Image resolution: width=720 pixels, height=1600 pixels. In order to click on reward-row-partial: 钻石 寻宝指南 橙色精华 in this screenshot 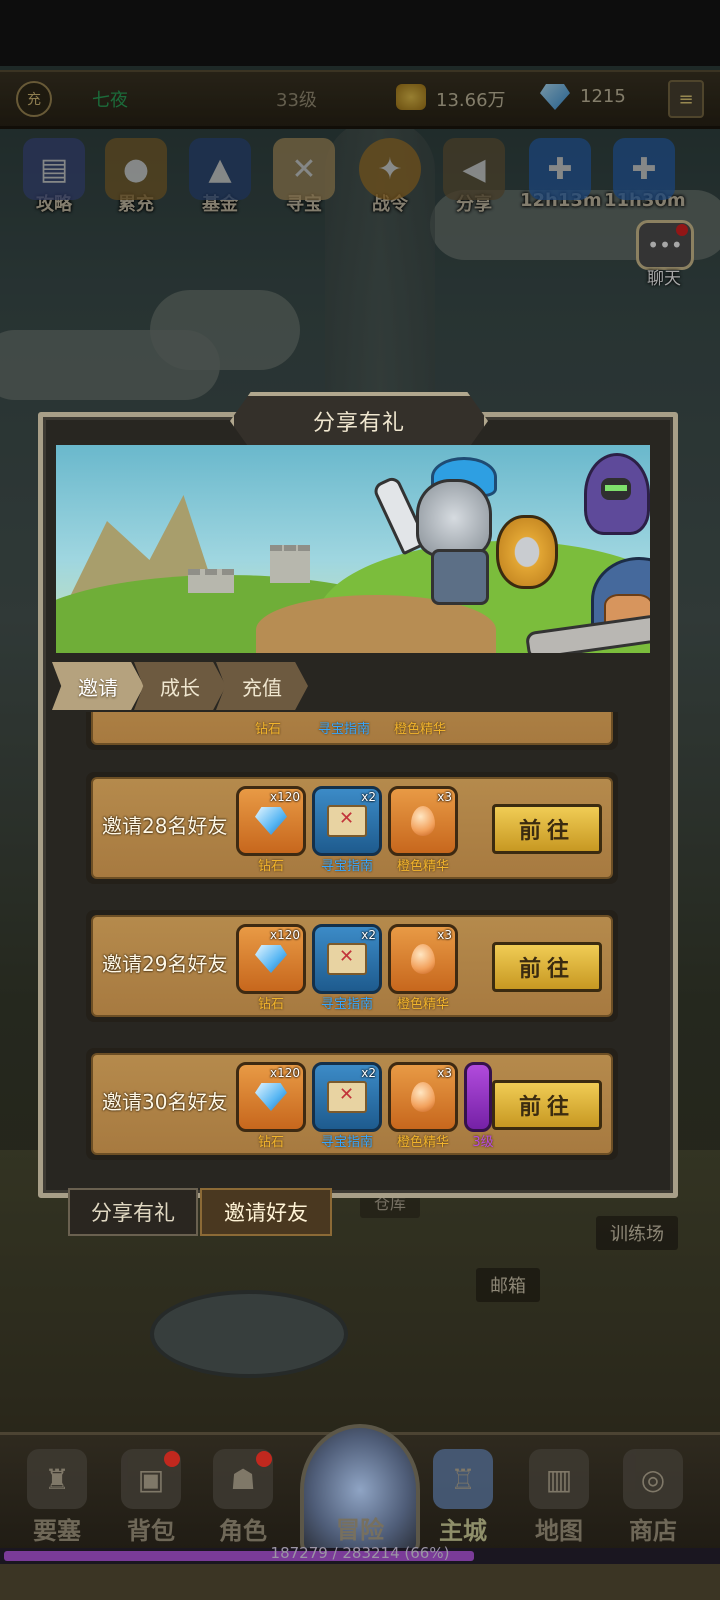, I will do `click(352, 731)`.